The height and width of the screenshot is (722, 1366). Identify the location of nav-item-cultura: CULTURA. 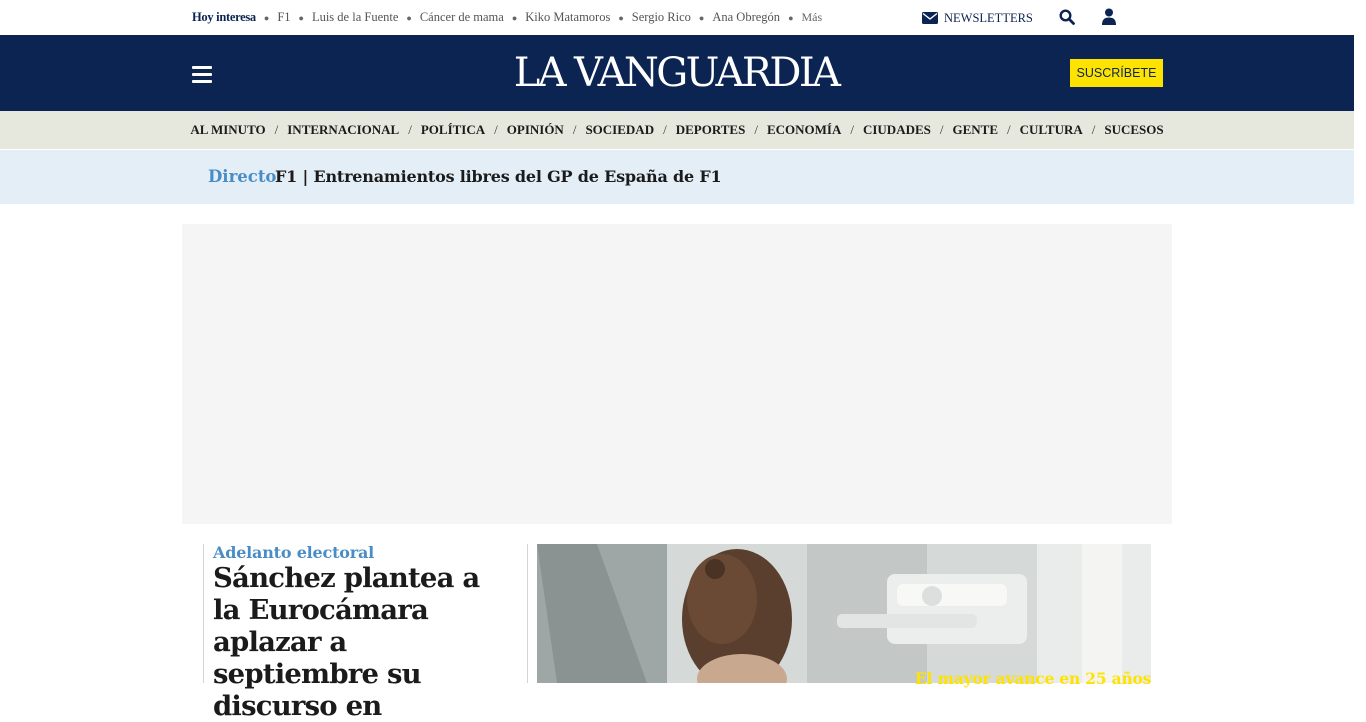
(1051, 130).